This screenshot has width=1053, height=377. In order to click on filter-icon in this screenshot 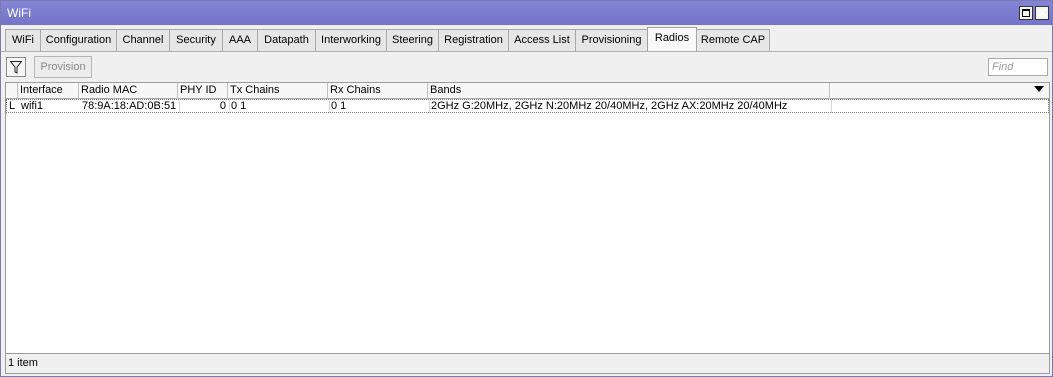, I will do `click(16, 67)`.